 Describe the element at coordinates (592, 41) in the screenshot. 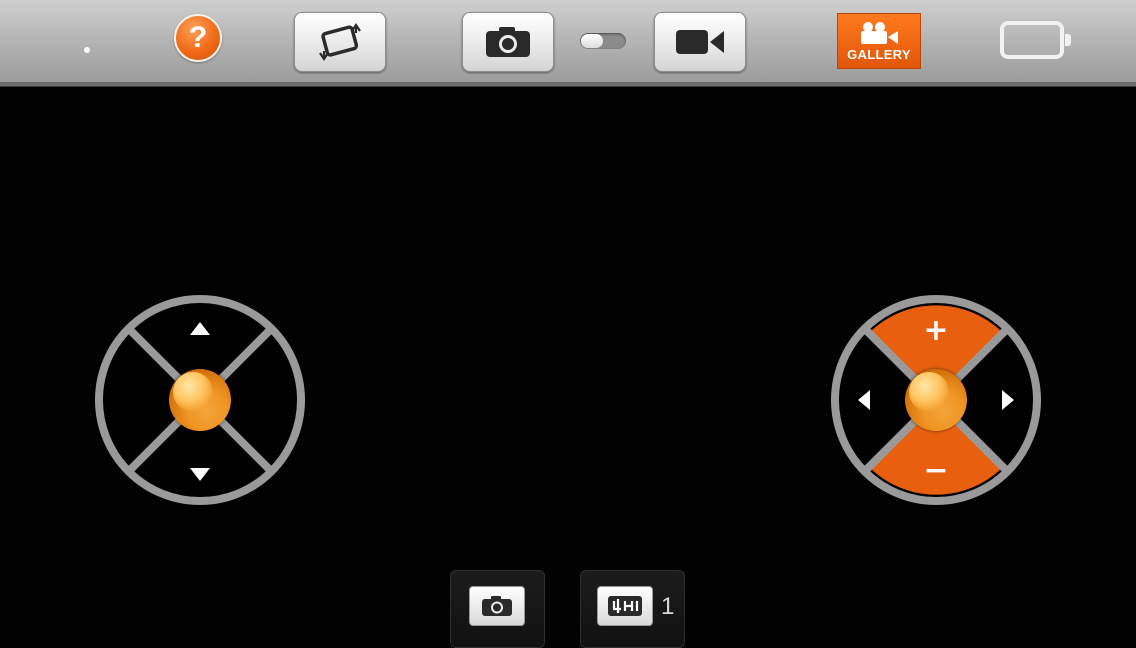

I see `switch-knob` at that location.